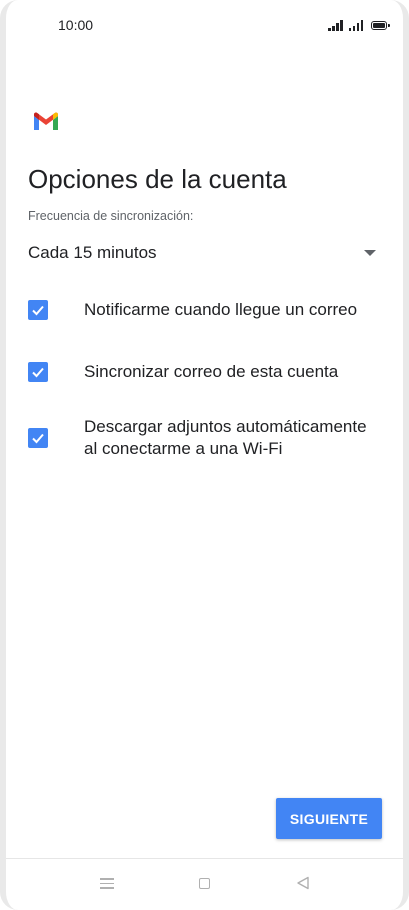 Image resolution: width=409 pixels, height=910 pixels. Describe the element at coordinates (329, 818) in the screenshot. I see `next-button: SIGUIENTE` at that location.